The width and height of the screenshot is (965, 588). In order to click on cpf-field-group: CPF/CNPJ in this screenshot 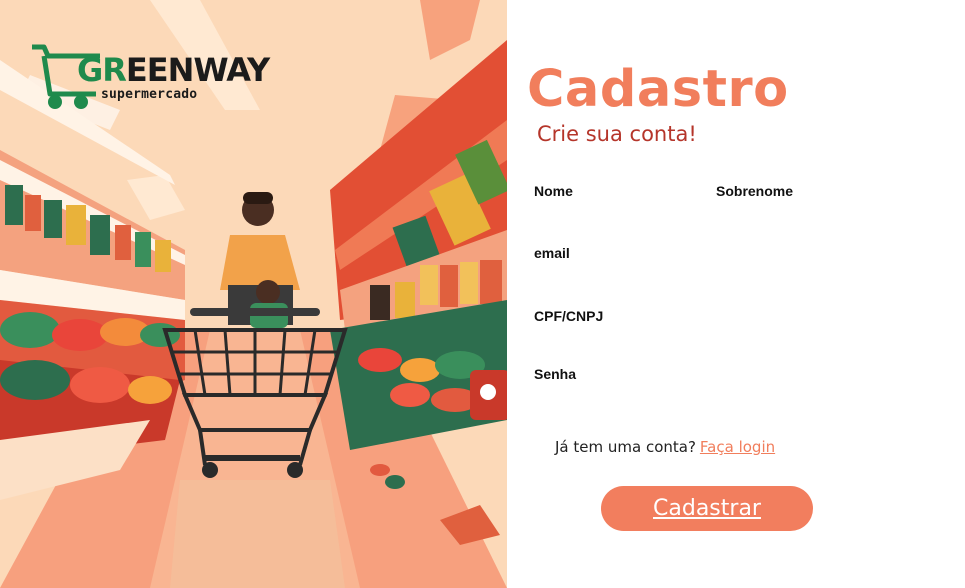, I will do `click(724, 331)`.